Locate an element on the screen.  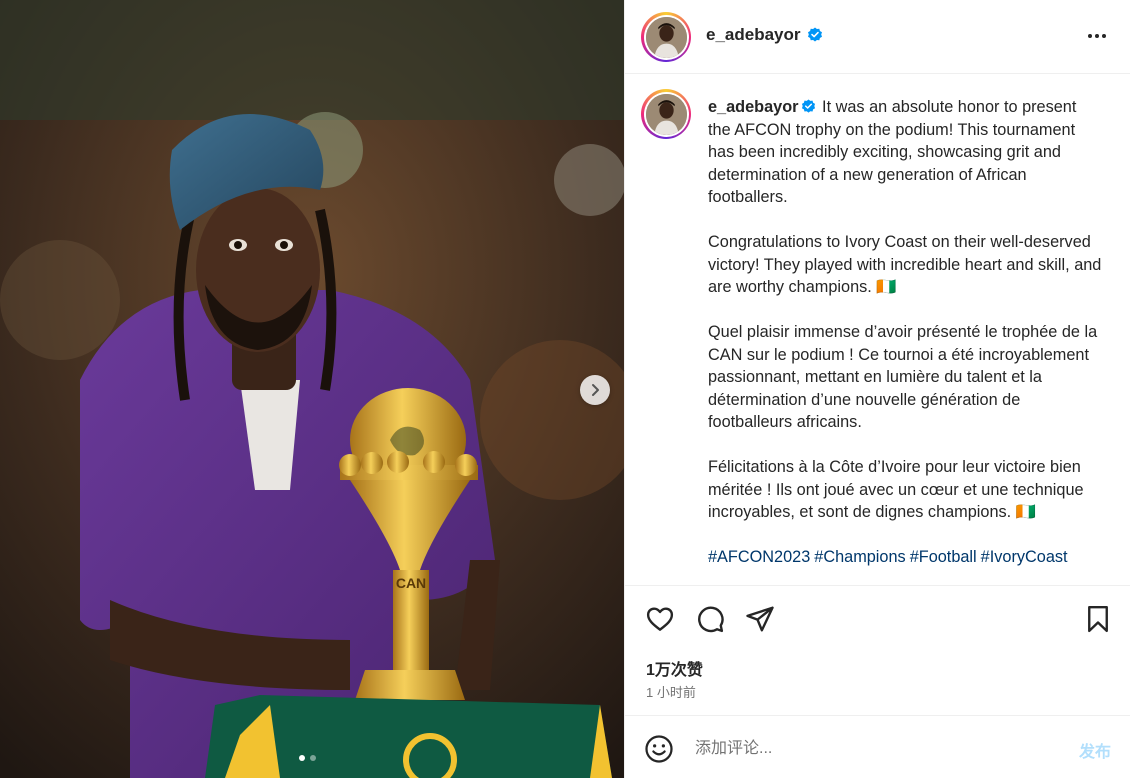
smiley-face-icon is located at coordinates (659, 749).